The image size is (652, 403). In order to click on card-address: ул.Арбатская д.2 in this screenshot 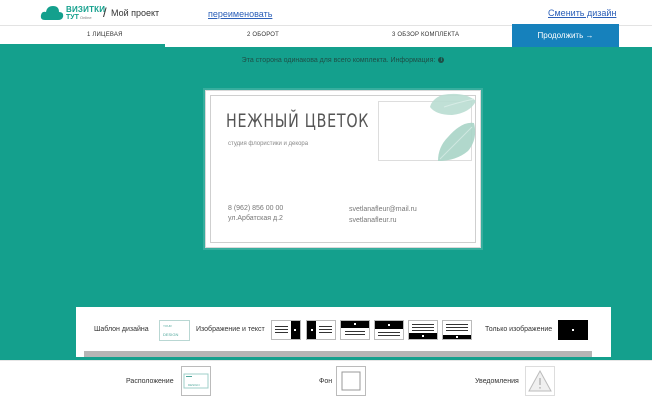, I will do `click(255, 218)`.